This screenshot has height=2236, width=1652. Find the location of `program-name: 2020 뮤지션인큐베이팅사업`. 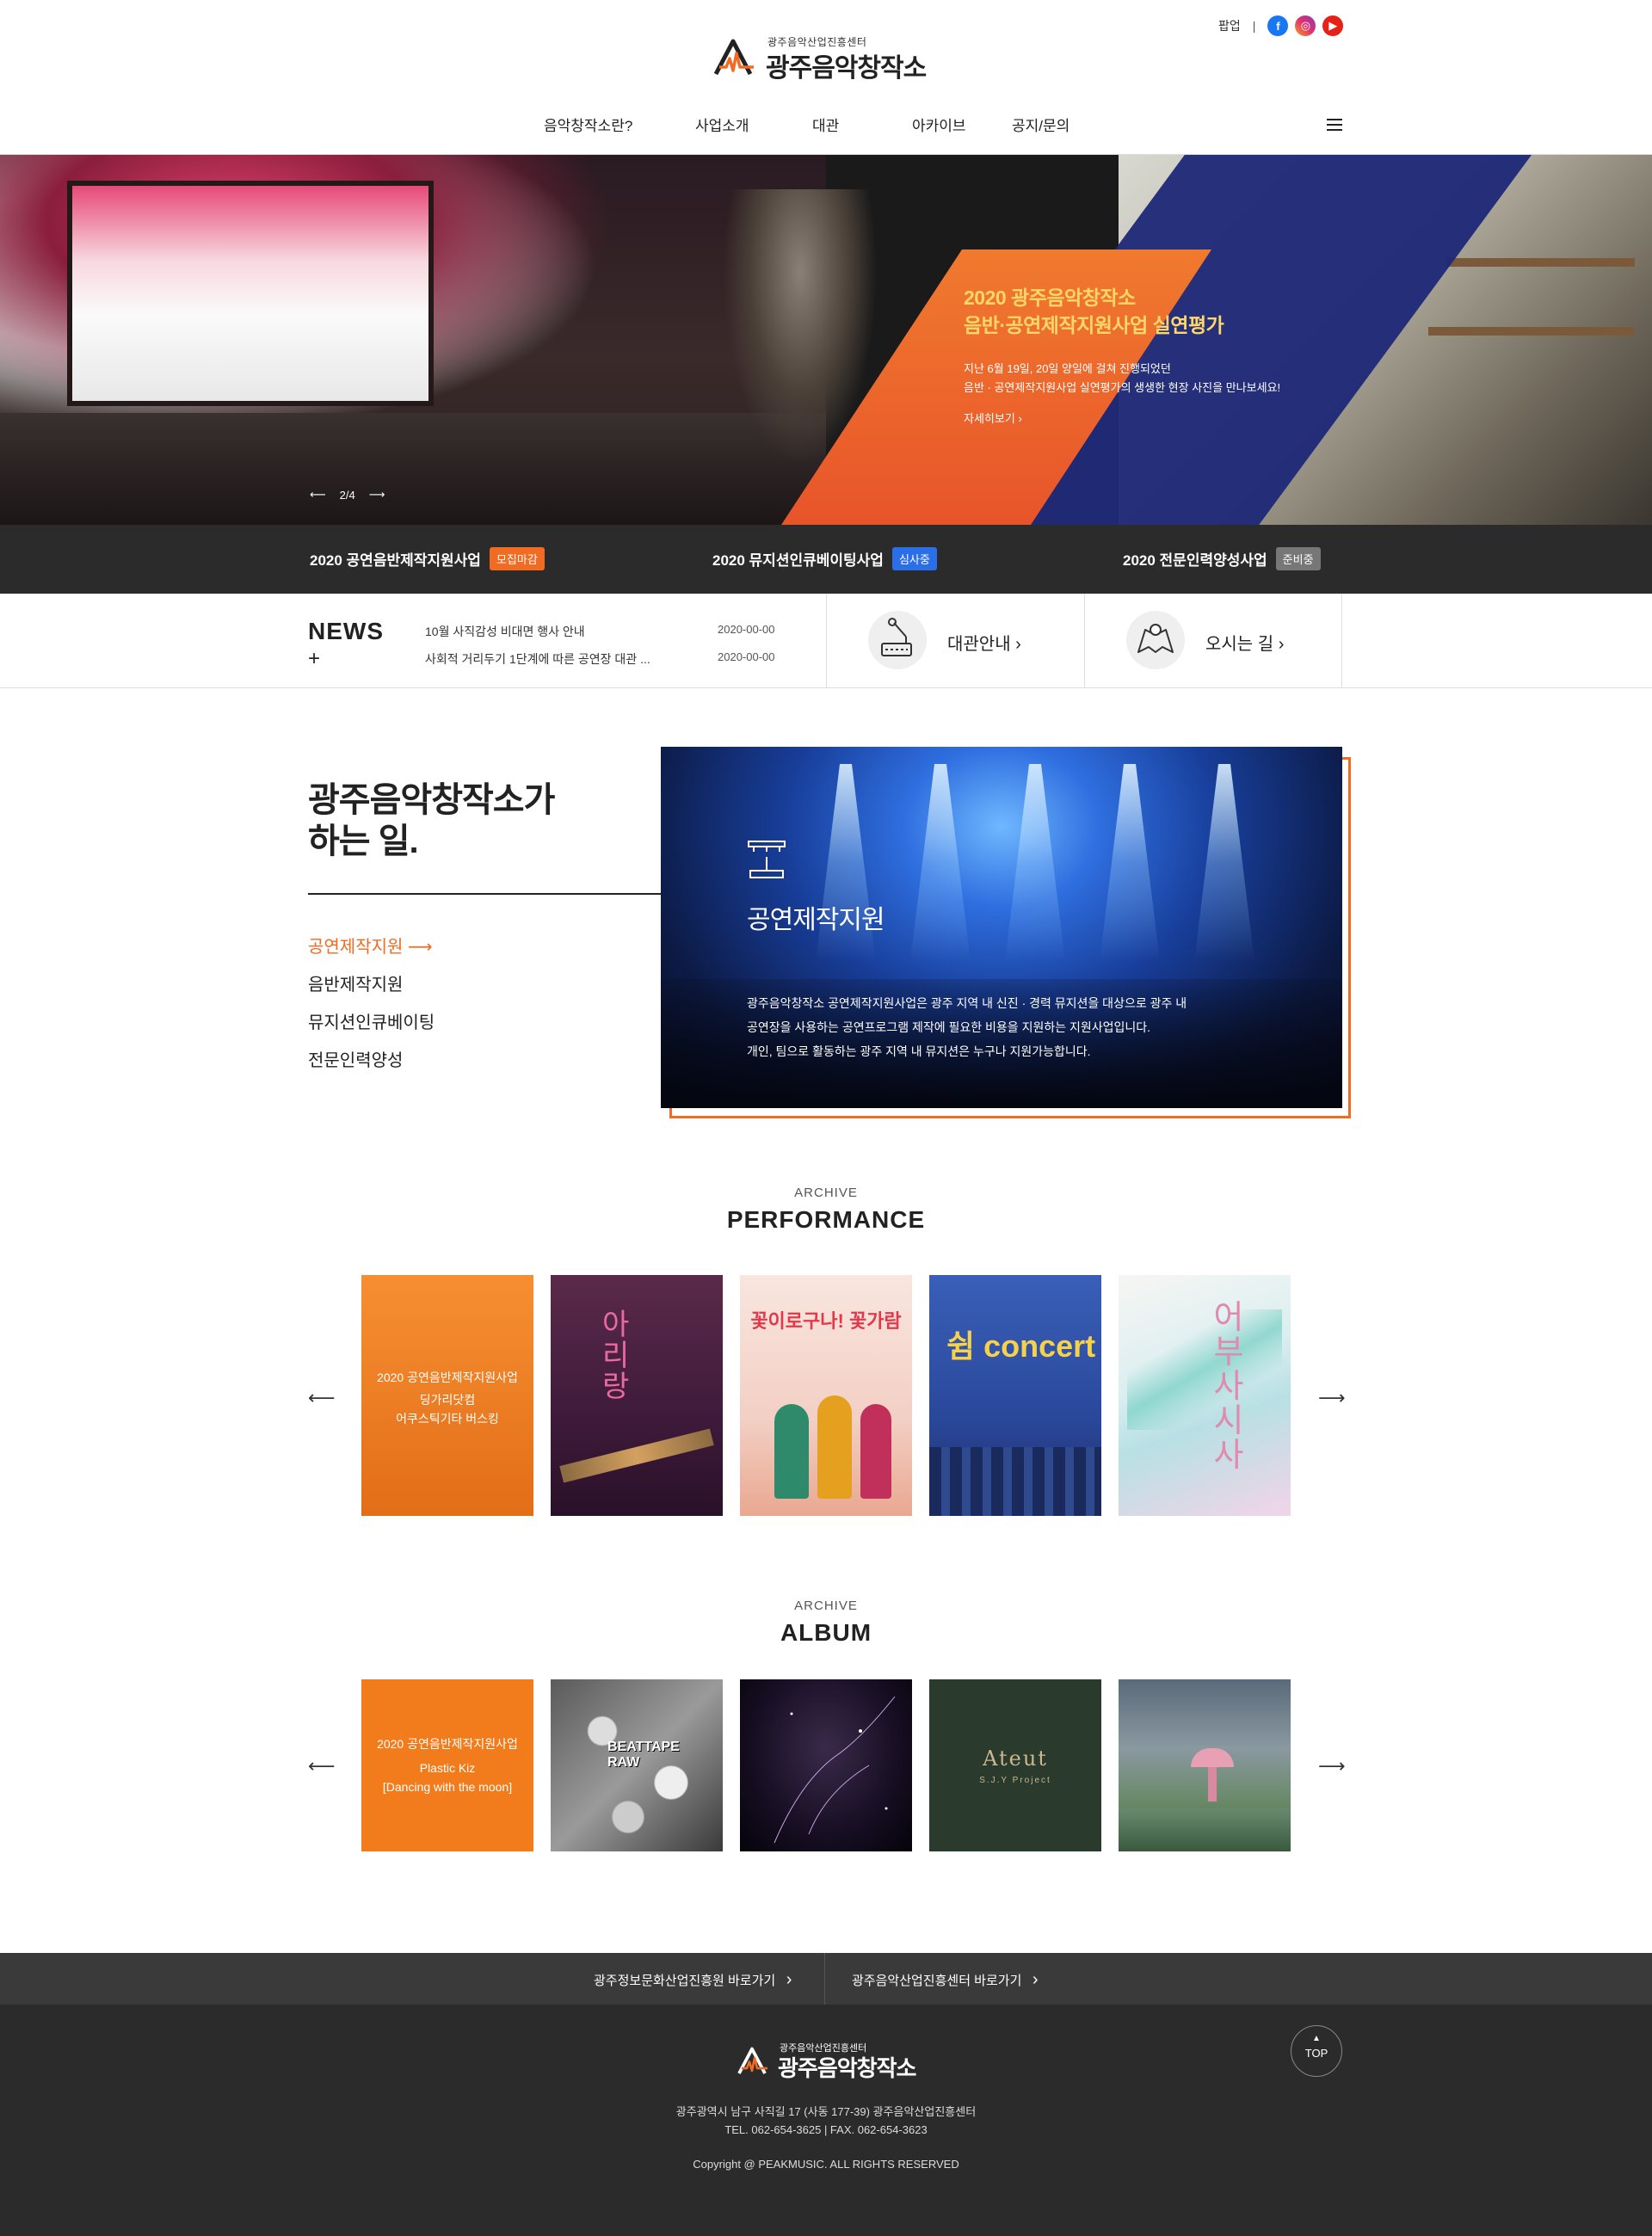

program-name: 2020 뮤지션인큐베이팅사업 is located at coordinates (798, 560).